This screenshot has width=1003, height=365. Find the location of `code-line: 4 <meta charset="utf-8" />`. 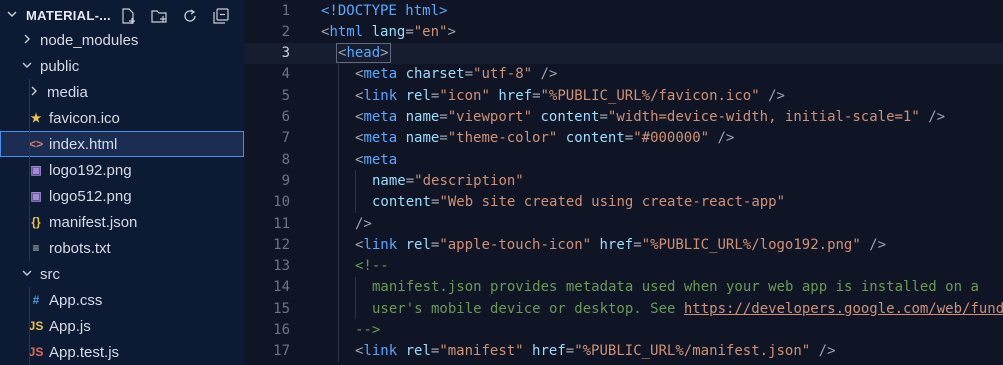

code-line: 4 <meta charset="utf-8" /> is located at coordinates (623, 74).